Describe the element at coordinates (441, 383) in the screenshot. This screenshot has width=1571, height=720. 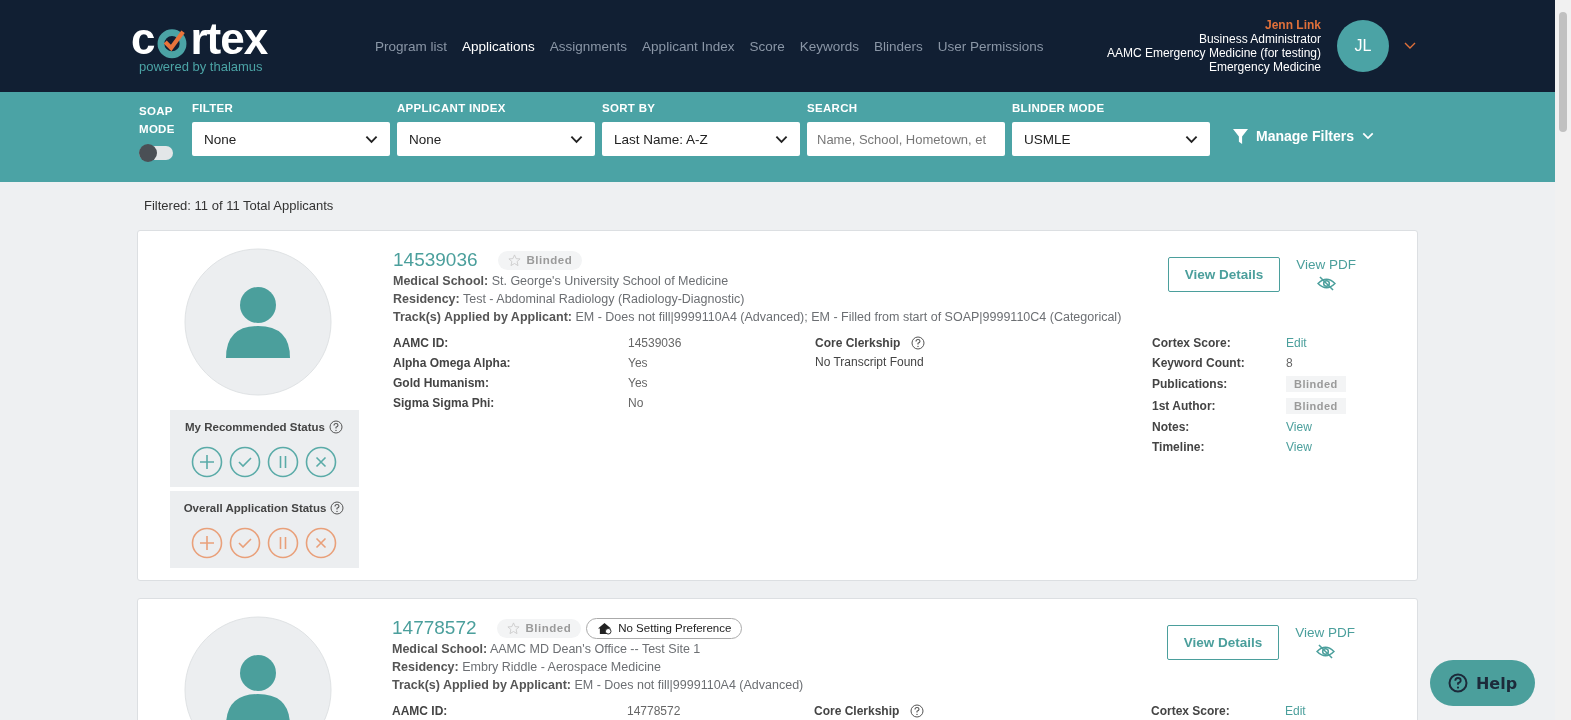
I see `detail-label: Gold Humanism:` at that location.